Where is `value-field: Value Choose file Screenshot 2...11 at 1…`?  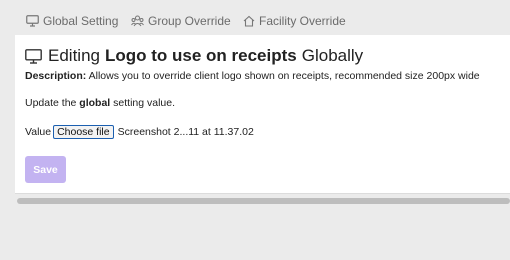
value-field: Value Choose file Screenshot 2...11 at 1… is located at coordinates (139, 132).